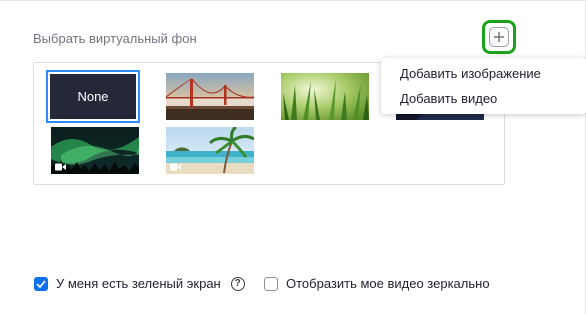 The width and height of the screenshot is (586, 314). I want to click on mirror-video-option: Отобразить мое видео зеркально, so click(377, 283).